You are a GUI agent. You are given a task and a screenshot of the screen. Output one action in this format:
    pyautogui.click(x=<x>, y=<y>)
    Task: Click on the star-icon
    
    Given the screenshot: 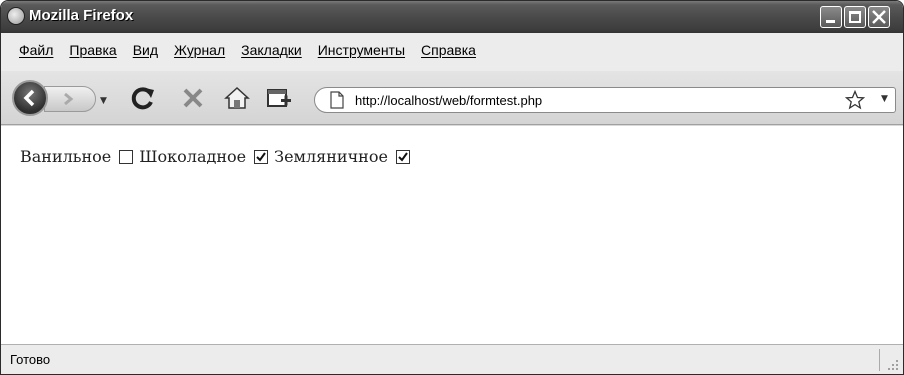 What is the action you would take?
    pyautogui.click(x=855, y=100)
    